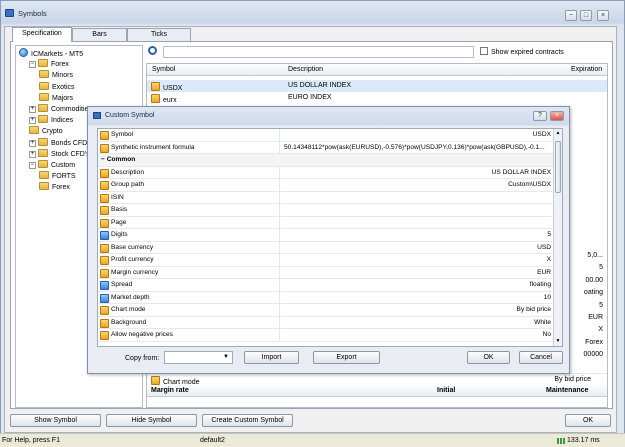 The height and width of the screenshot is (447, 625). Describe the element at coordinates (544, 248) in the screenshot. I see `property-value: USD` at that location.